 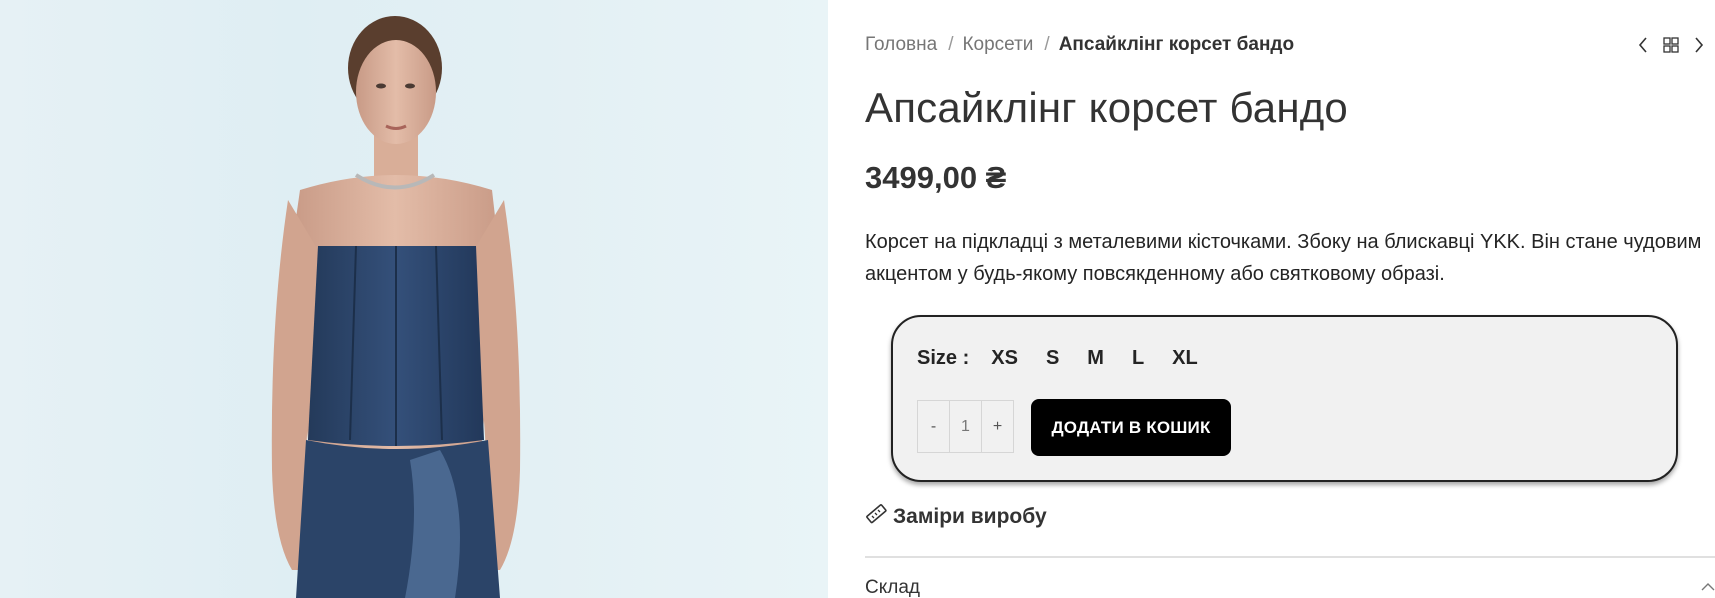 What do you see at coordinates (1699, 45) in the screenshot?
I see `chevron-right-icon` at bounding box center [1699, 45].